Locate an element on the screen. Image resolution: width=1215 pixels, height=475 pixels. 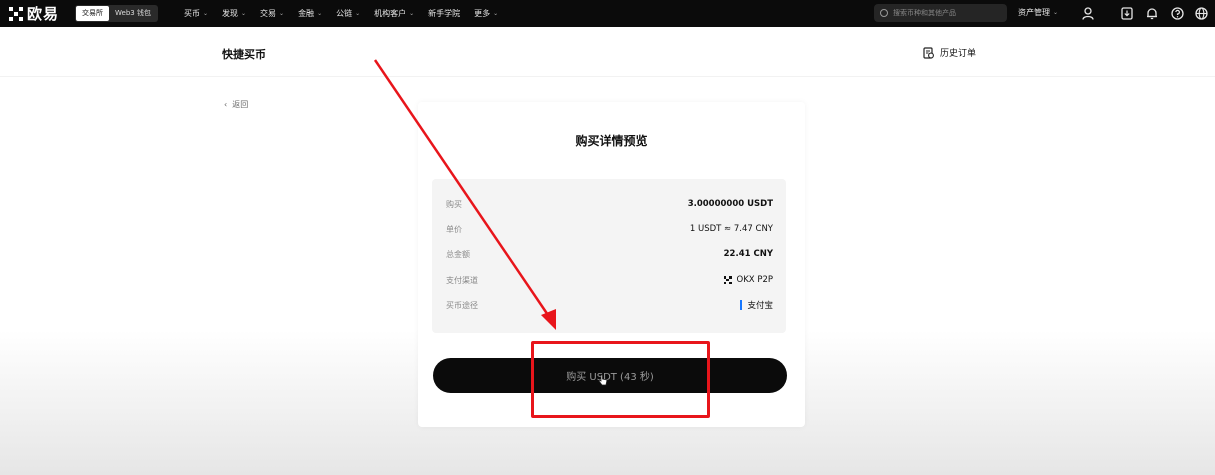
nav-item-more: 更多 ⌄ is located at coordinates (486, 13).